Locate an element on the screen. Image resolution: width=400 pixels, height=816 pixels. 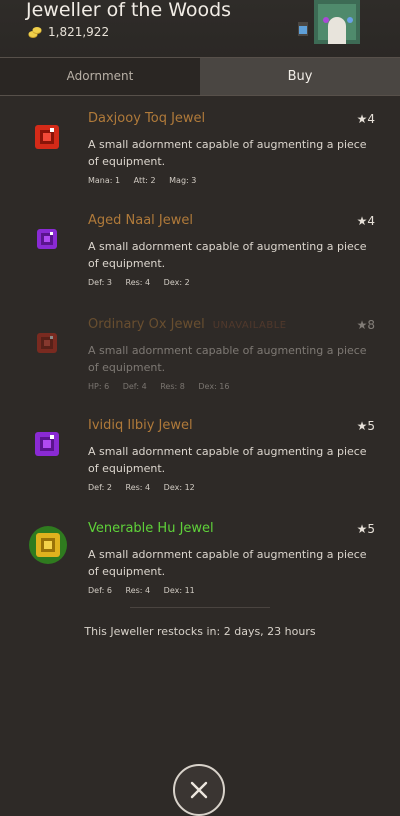
item-name: Aged Naal Jewel is located at coordinates (141, 220).